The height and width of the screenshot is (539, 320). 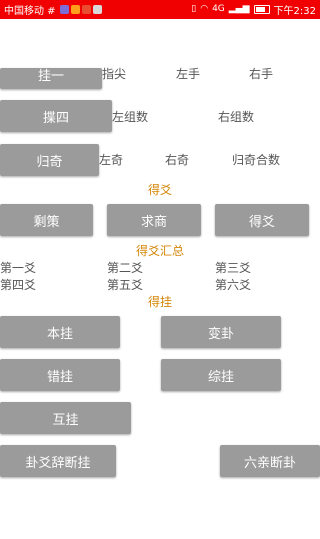 I want to click on status-bar: 中国移动 # ▯ ◠ 4G ▂▄▆ 下午2:32, so click(x=160, y=9).